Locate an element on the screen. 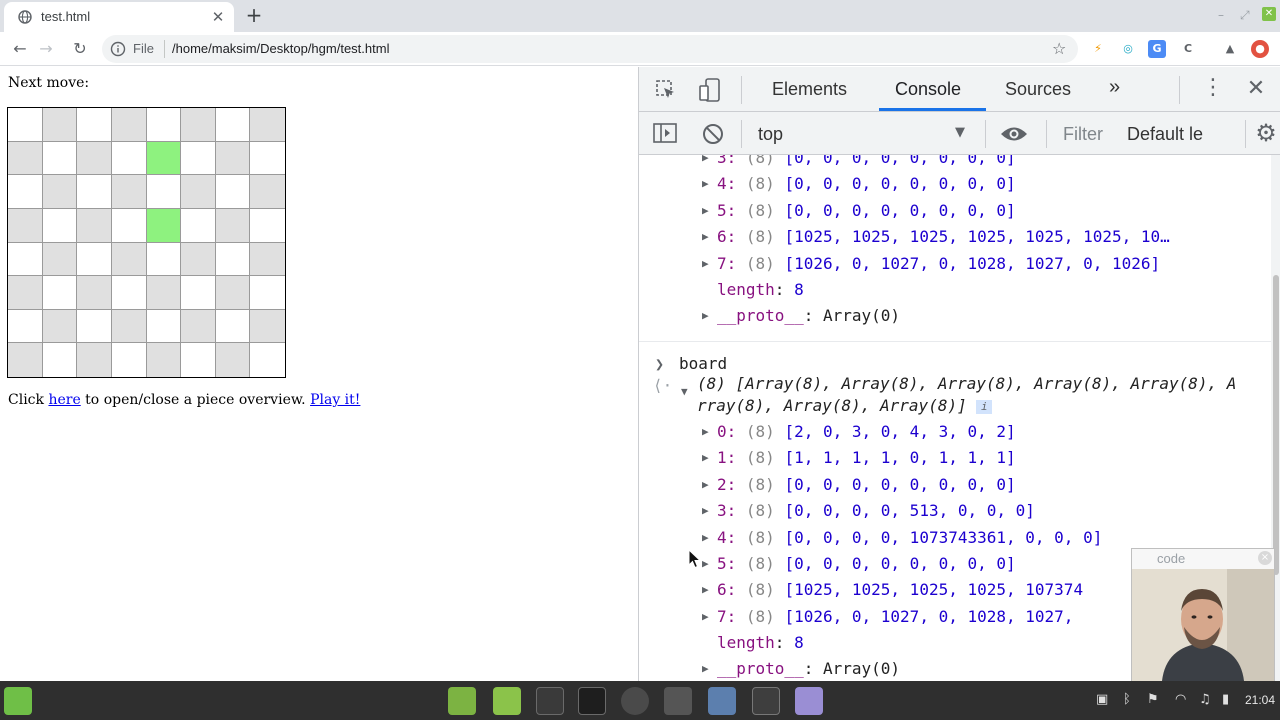 The width and height of the screenshot is (1280, 720). extension-icon: ◎ is located at coordinates (1128, 49).